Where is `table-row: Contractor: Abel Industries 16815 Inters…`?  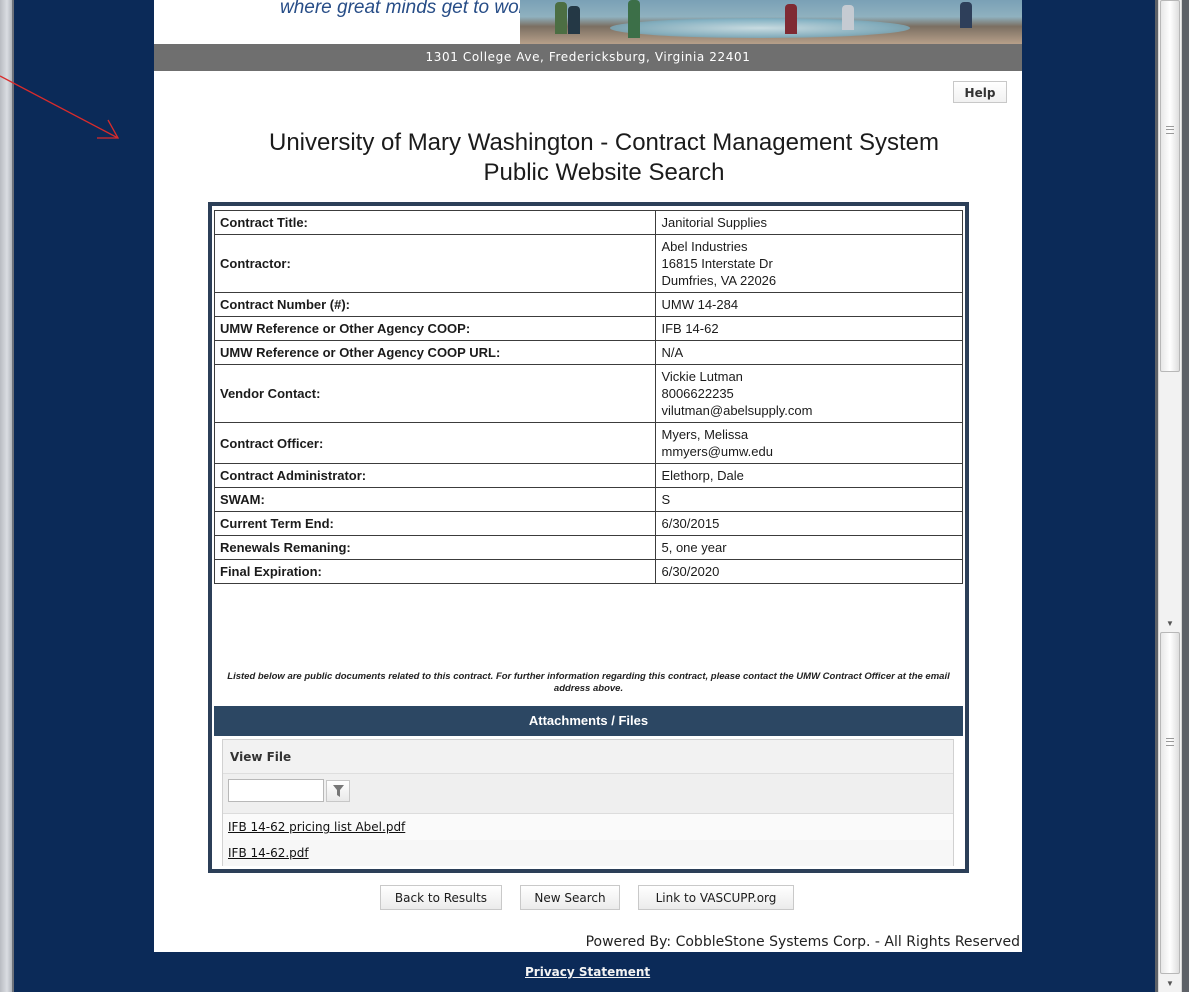 table-row: Contractor: Abel Industries 16815 Inters… is located at coordinates (588, 263).